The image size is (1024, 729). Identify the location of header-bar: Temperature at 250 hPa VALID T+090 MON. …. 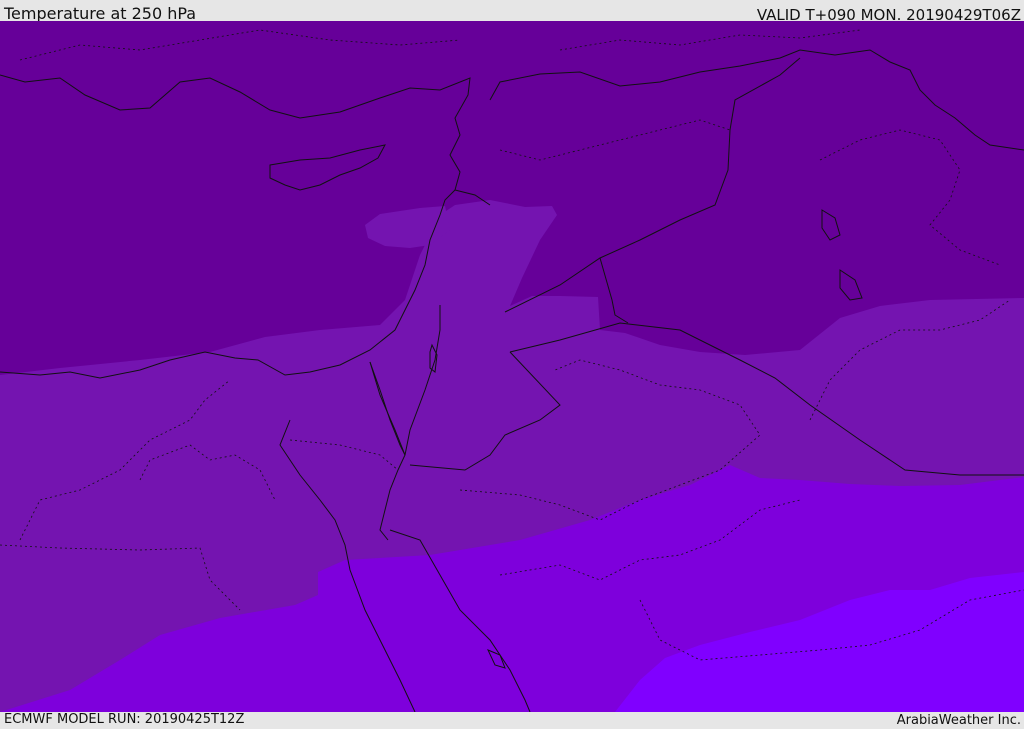
(512, 12).